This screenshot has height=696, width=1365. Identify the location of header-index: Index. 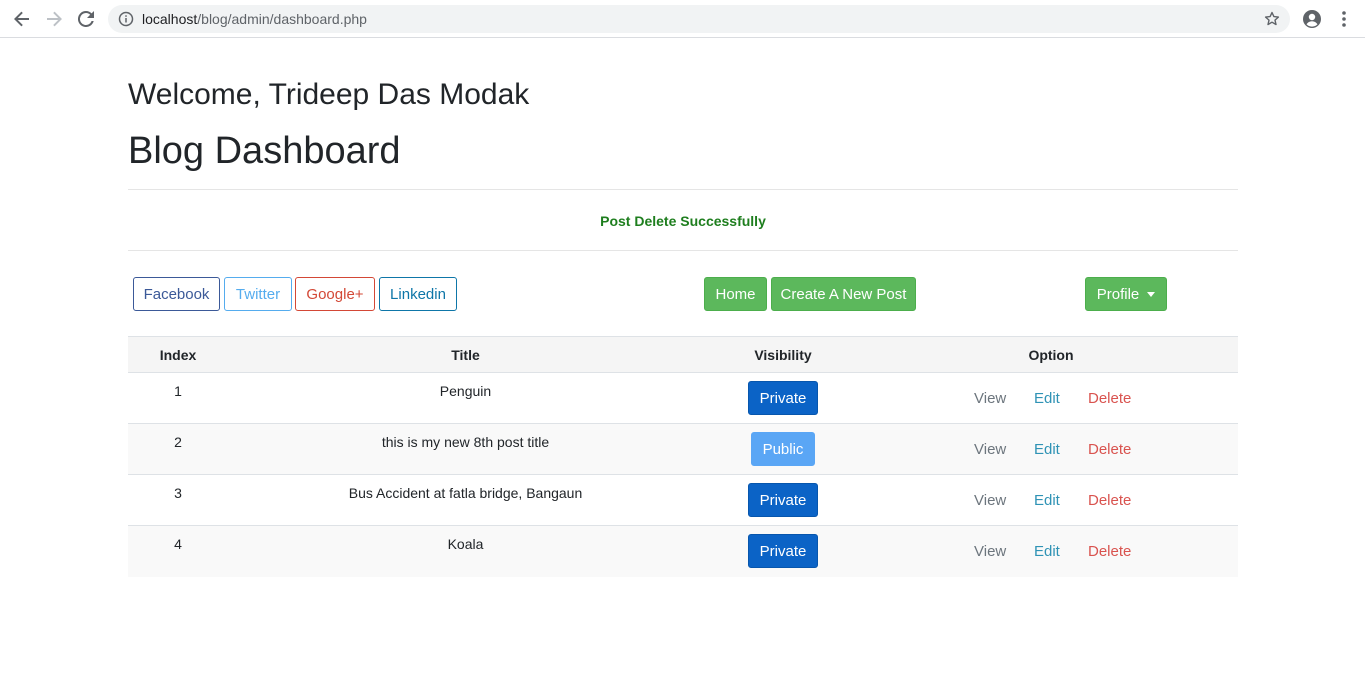
(178, 355).